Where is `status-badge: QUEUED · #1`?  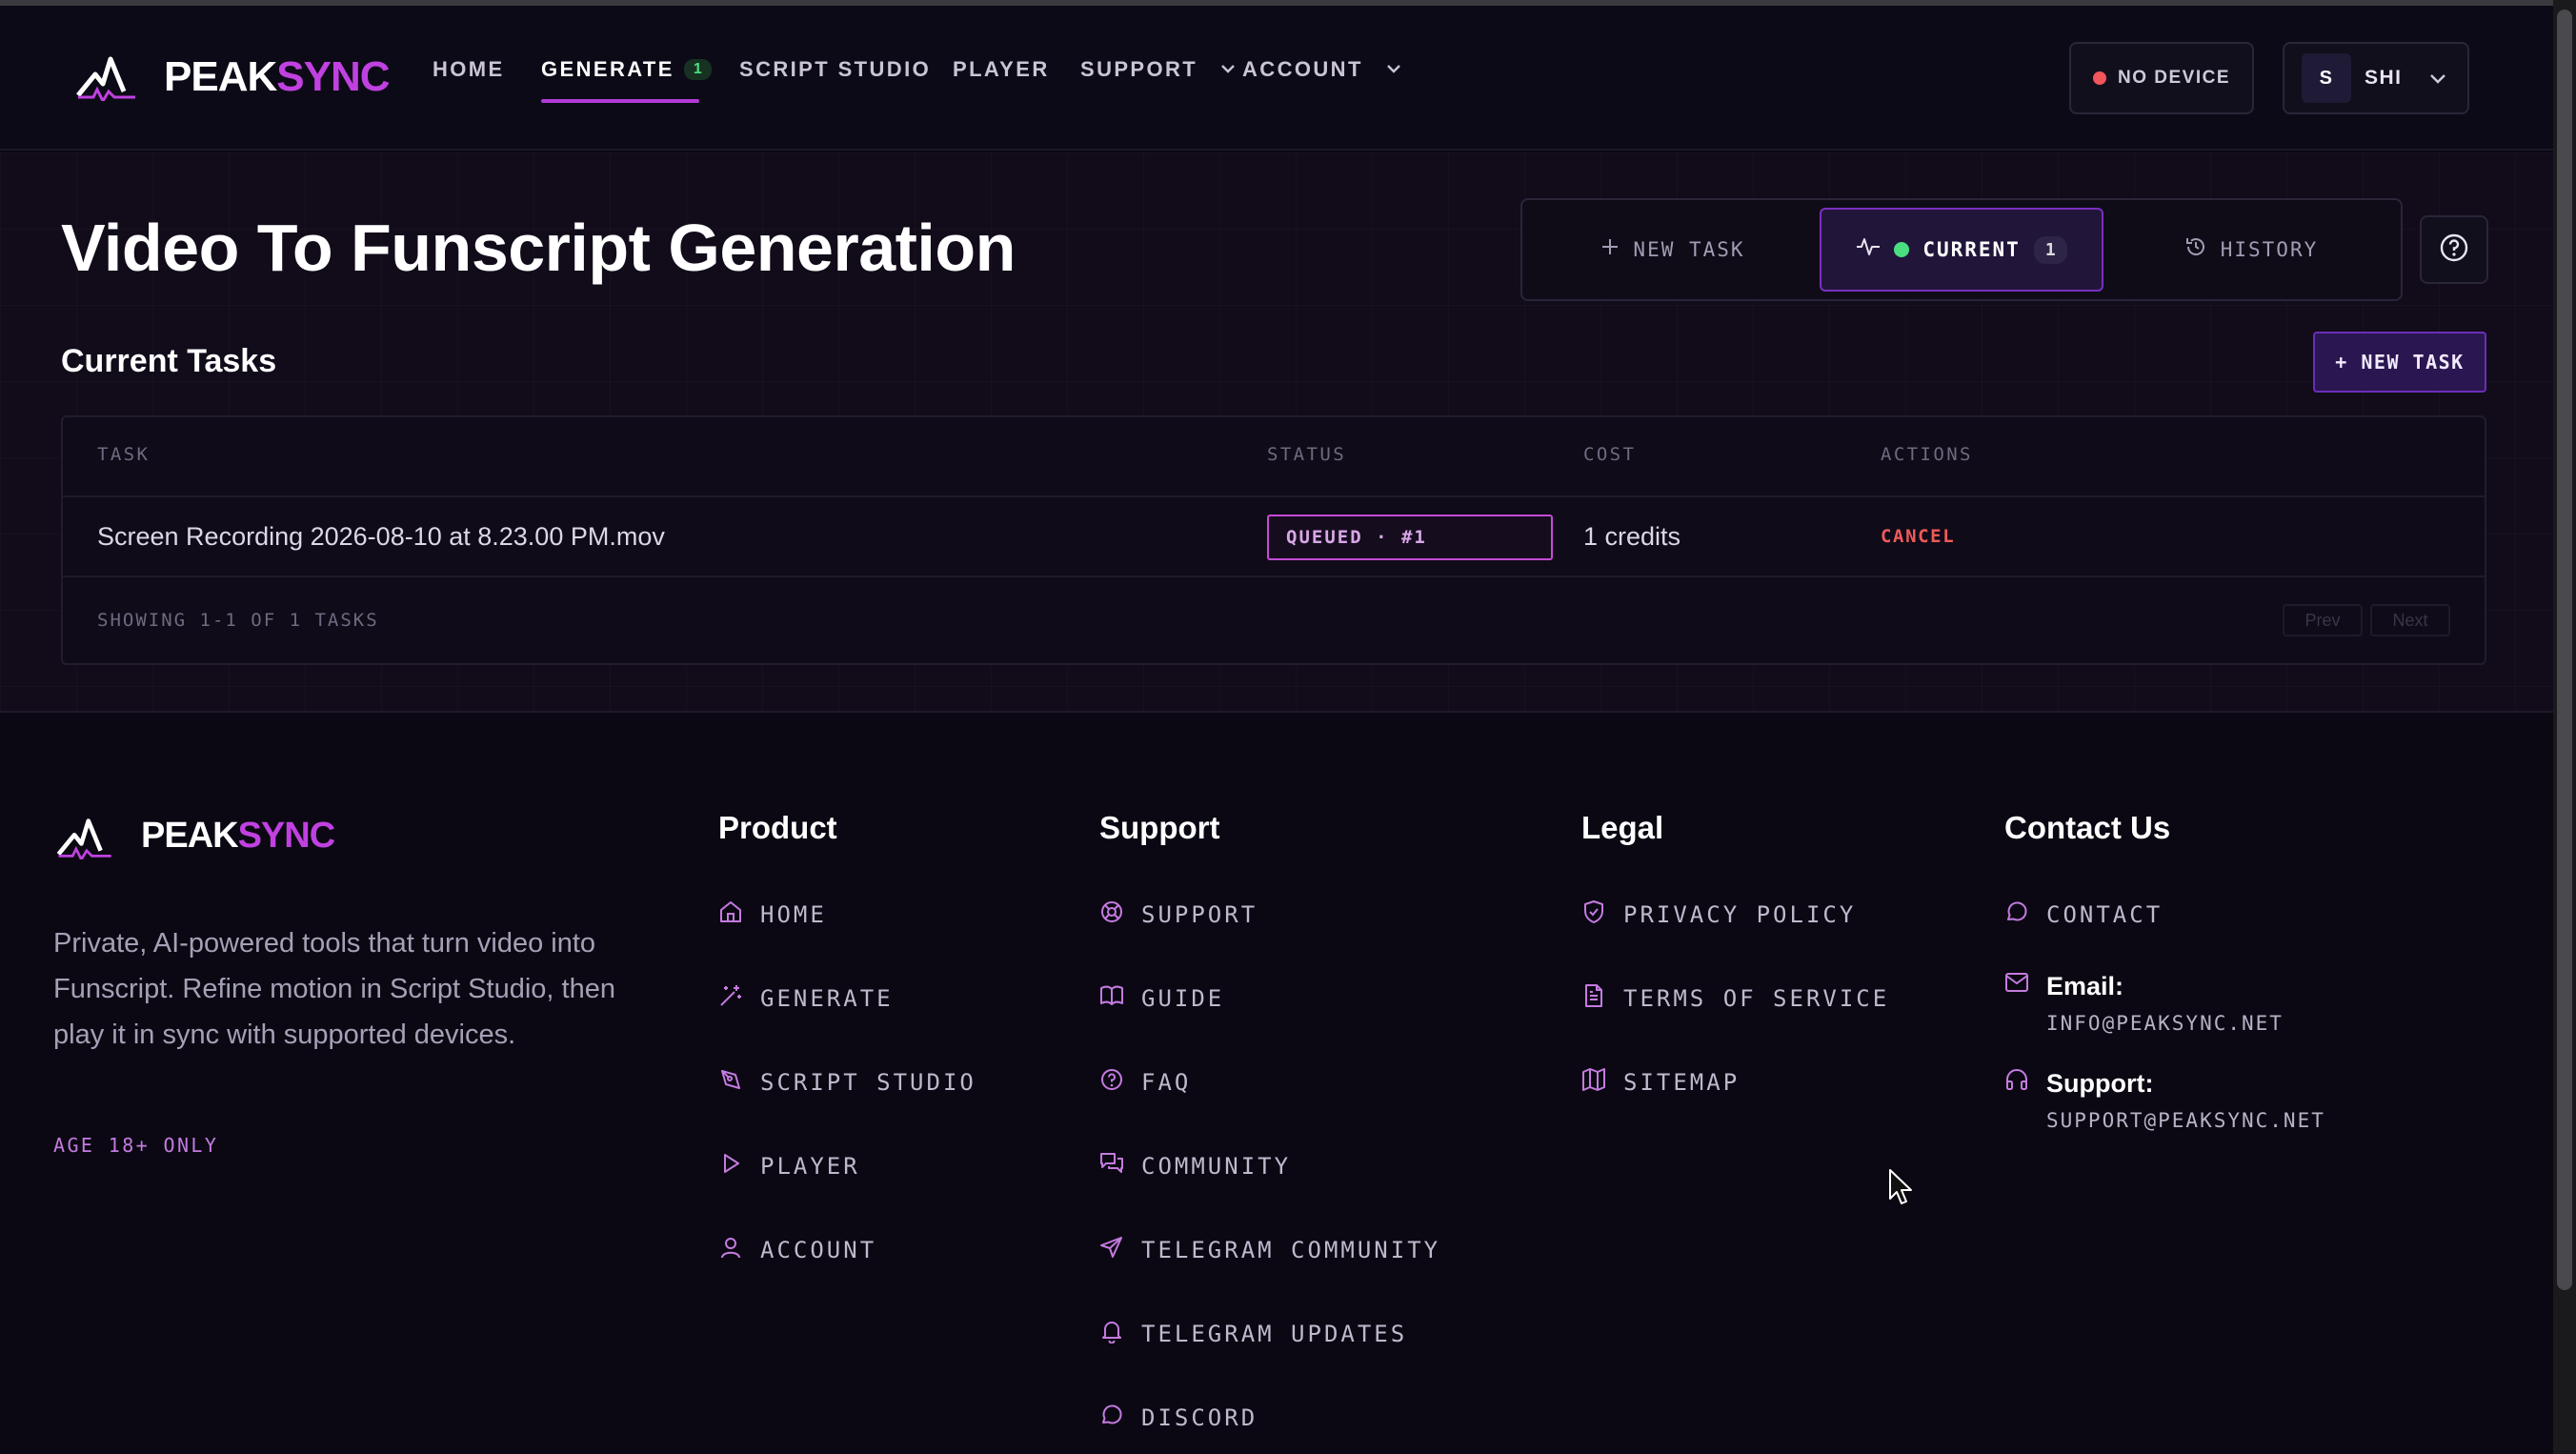
status-badge: QUEUED · #1 is located at coordinates (1410, 537).